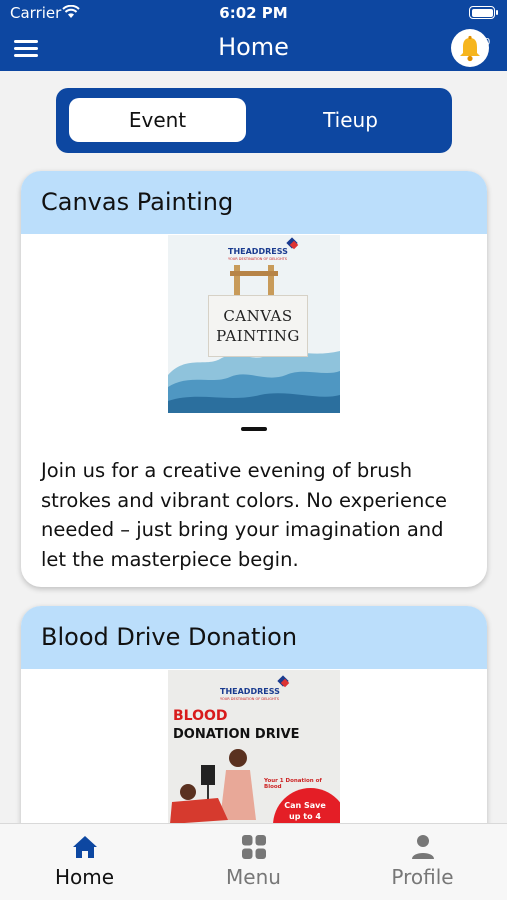 This screenshot has height=900, width=507. Describe the element at coordinates (423, 847) in the screenshot. I see `person-icon` at that location.